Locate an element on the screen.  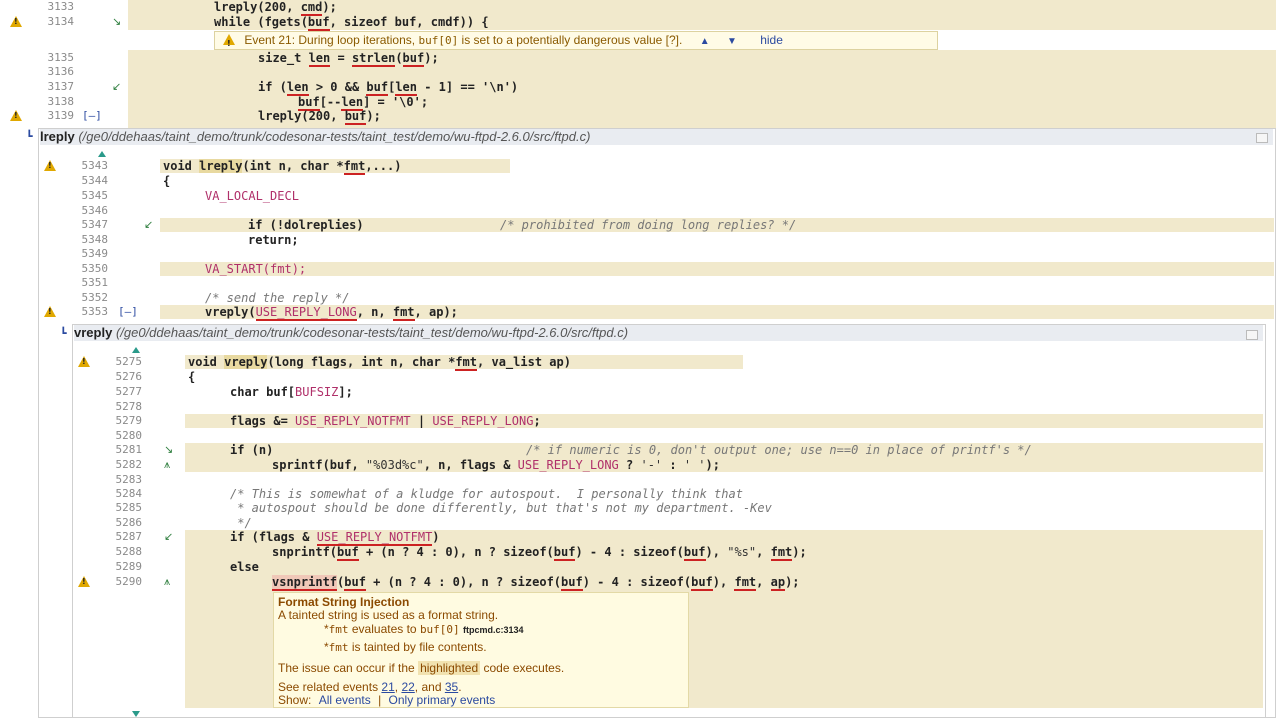
warning-bullet: *fmt is tainted by file contents. is located at coordinates (405, 647).